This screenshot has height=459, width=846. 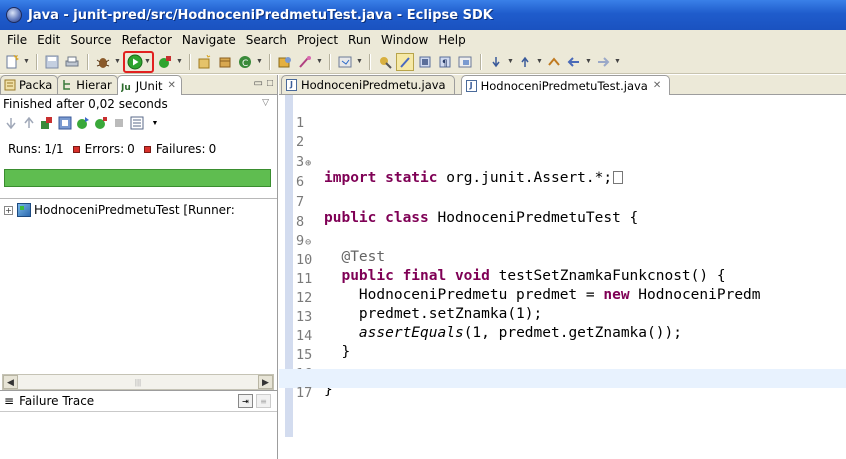 I want to click on code-line: 12 predmet.setZnamka(1);, so click(x=562, y=298).